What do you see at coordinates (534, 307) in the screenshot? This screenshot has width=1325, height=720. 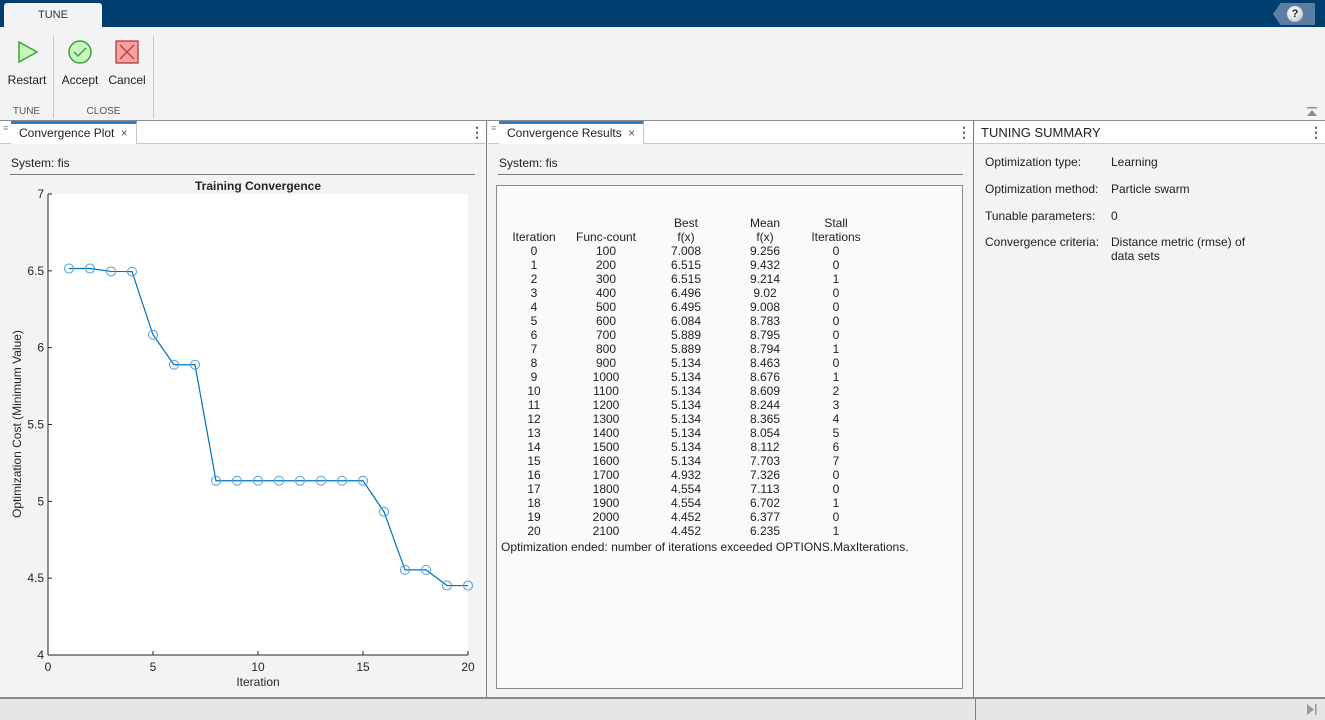 I see `cell-iteration: 4` at bounding box center [534, 307].